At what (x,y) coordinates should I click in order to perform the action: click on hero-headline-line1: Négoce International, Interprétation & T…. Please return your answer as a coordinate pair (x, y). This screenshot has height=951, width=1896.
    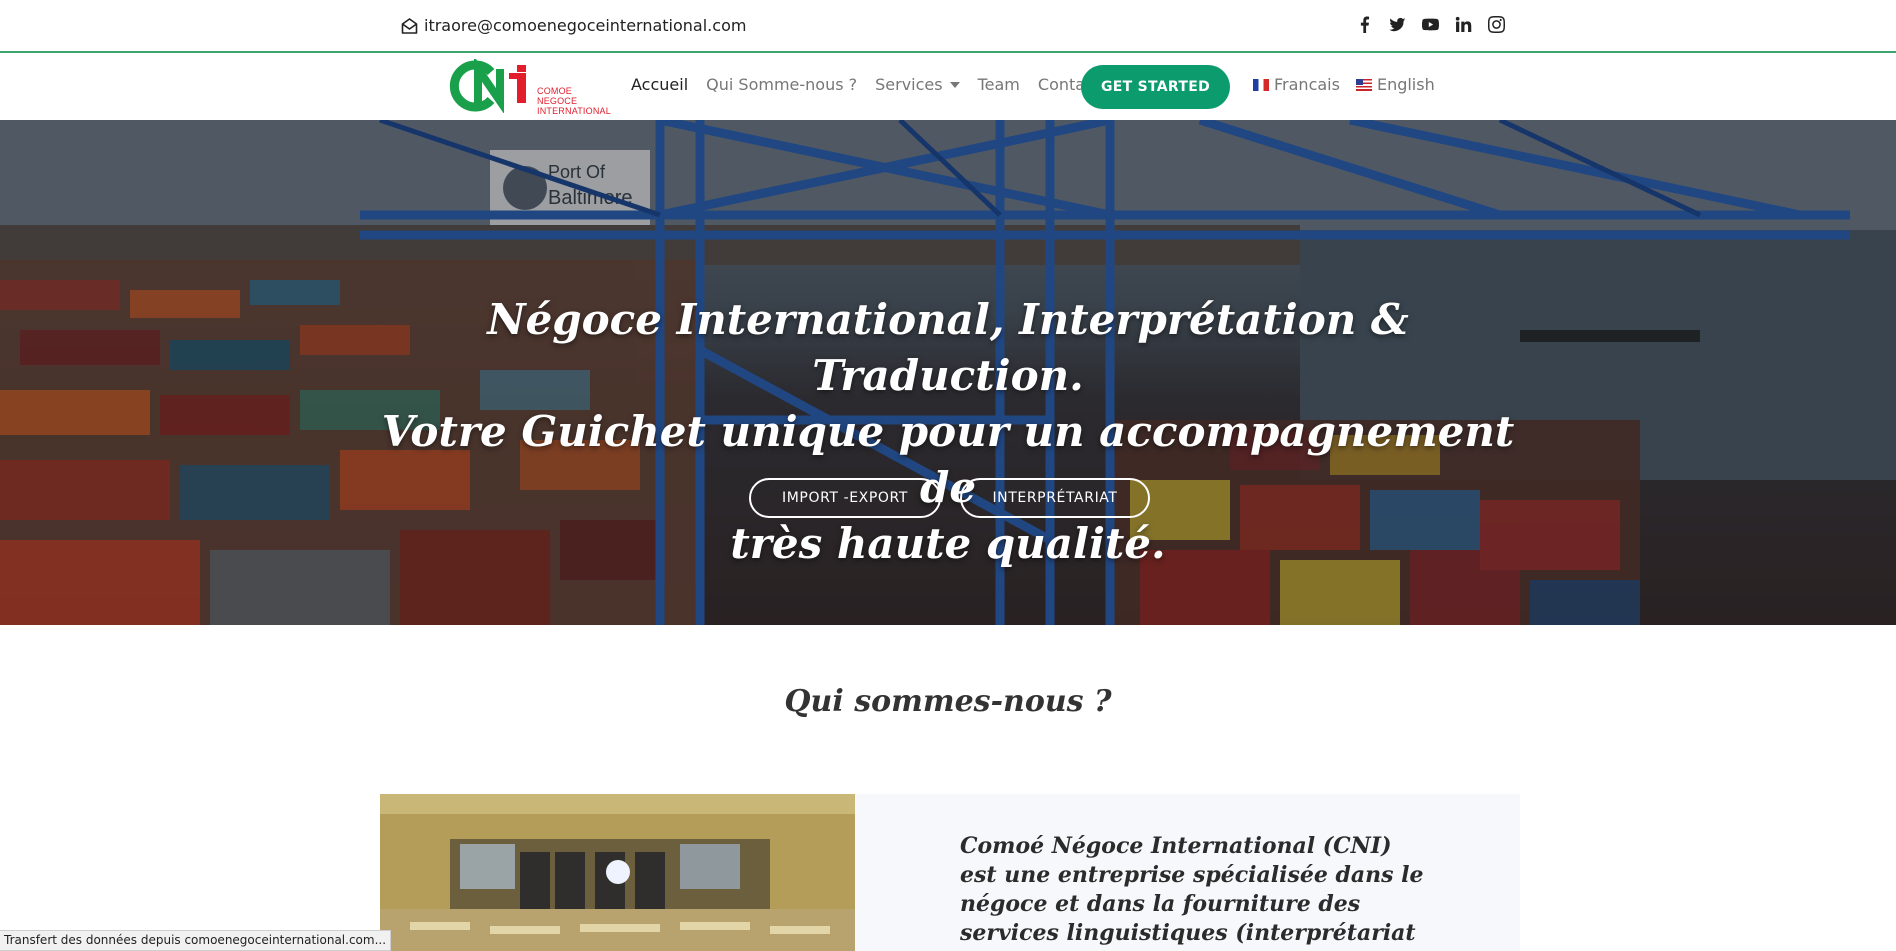
    Looking at the image, I should click on (948, 347).